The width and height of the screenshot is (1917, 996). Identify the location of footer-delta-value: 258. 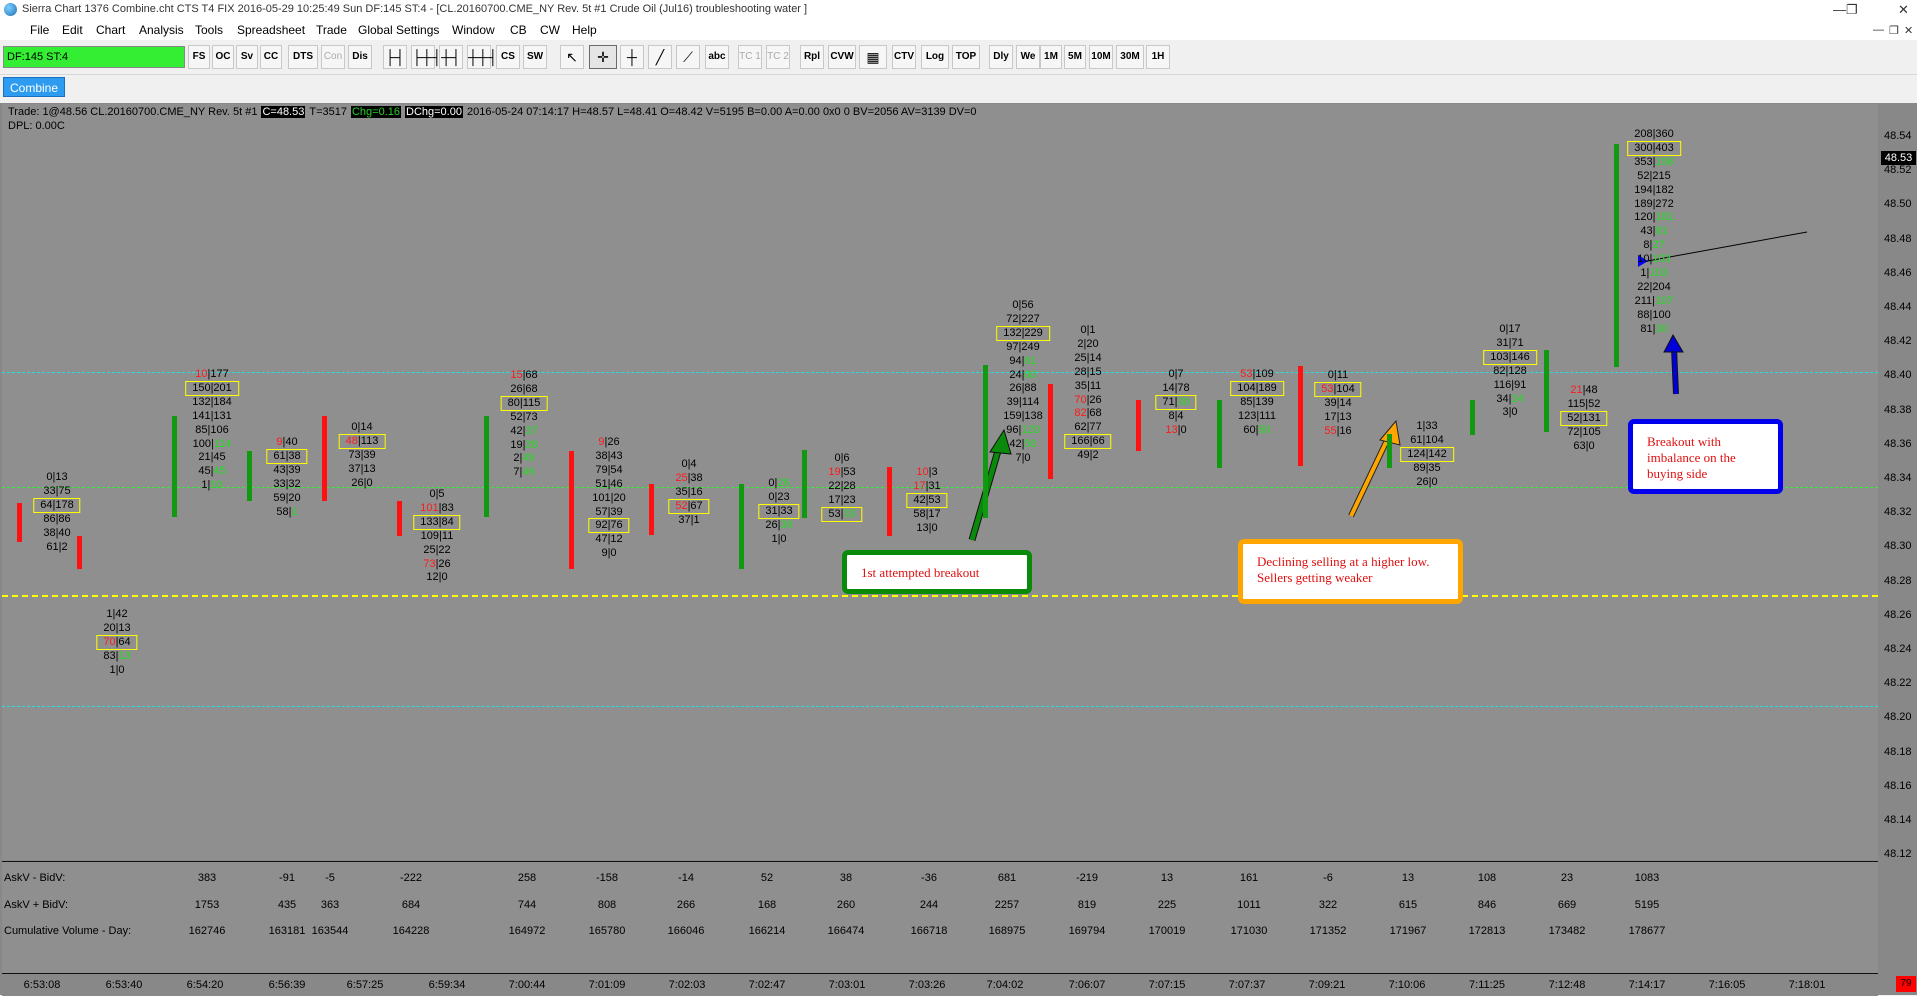
(527, 878).